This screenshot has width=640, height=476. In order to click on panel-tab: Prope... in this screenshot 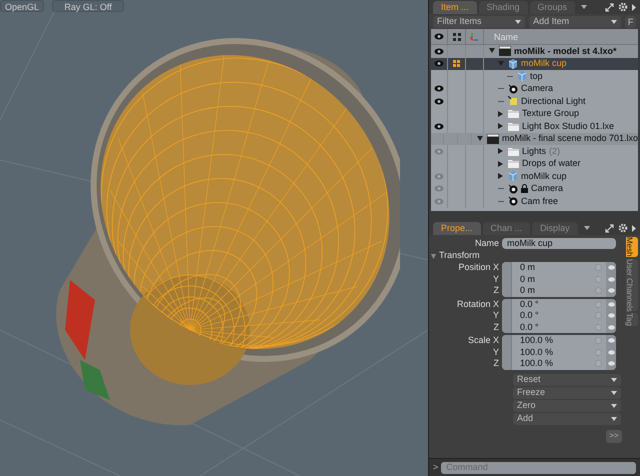, I will do `click(457, 228)`.